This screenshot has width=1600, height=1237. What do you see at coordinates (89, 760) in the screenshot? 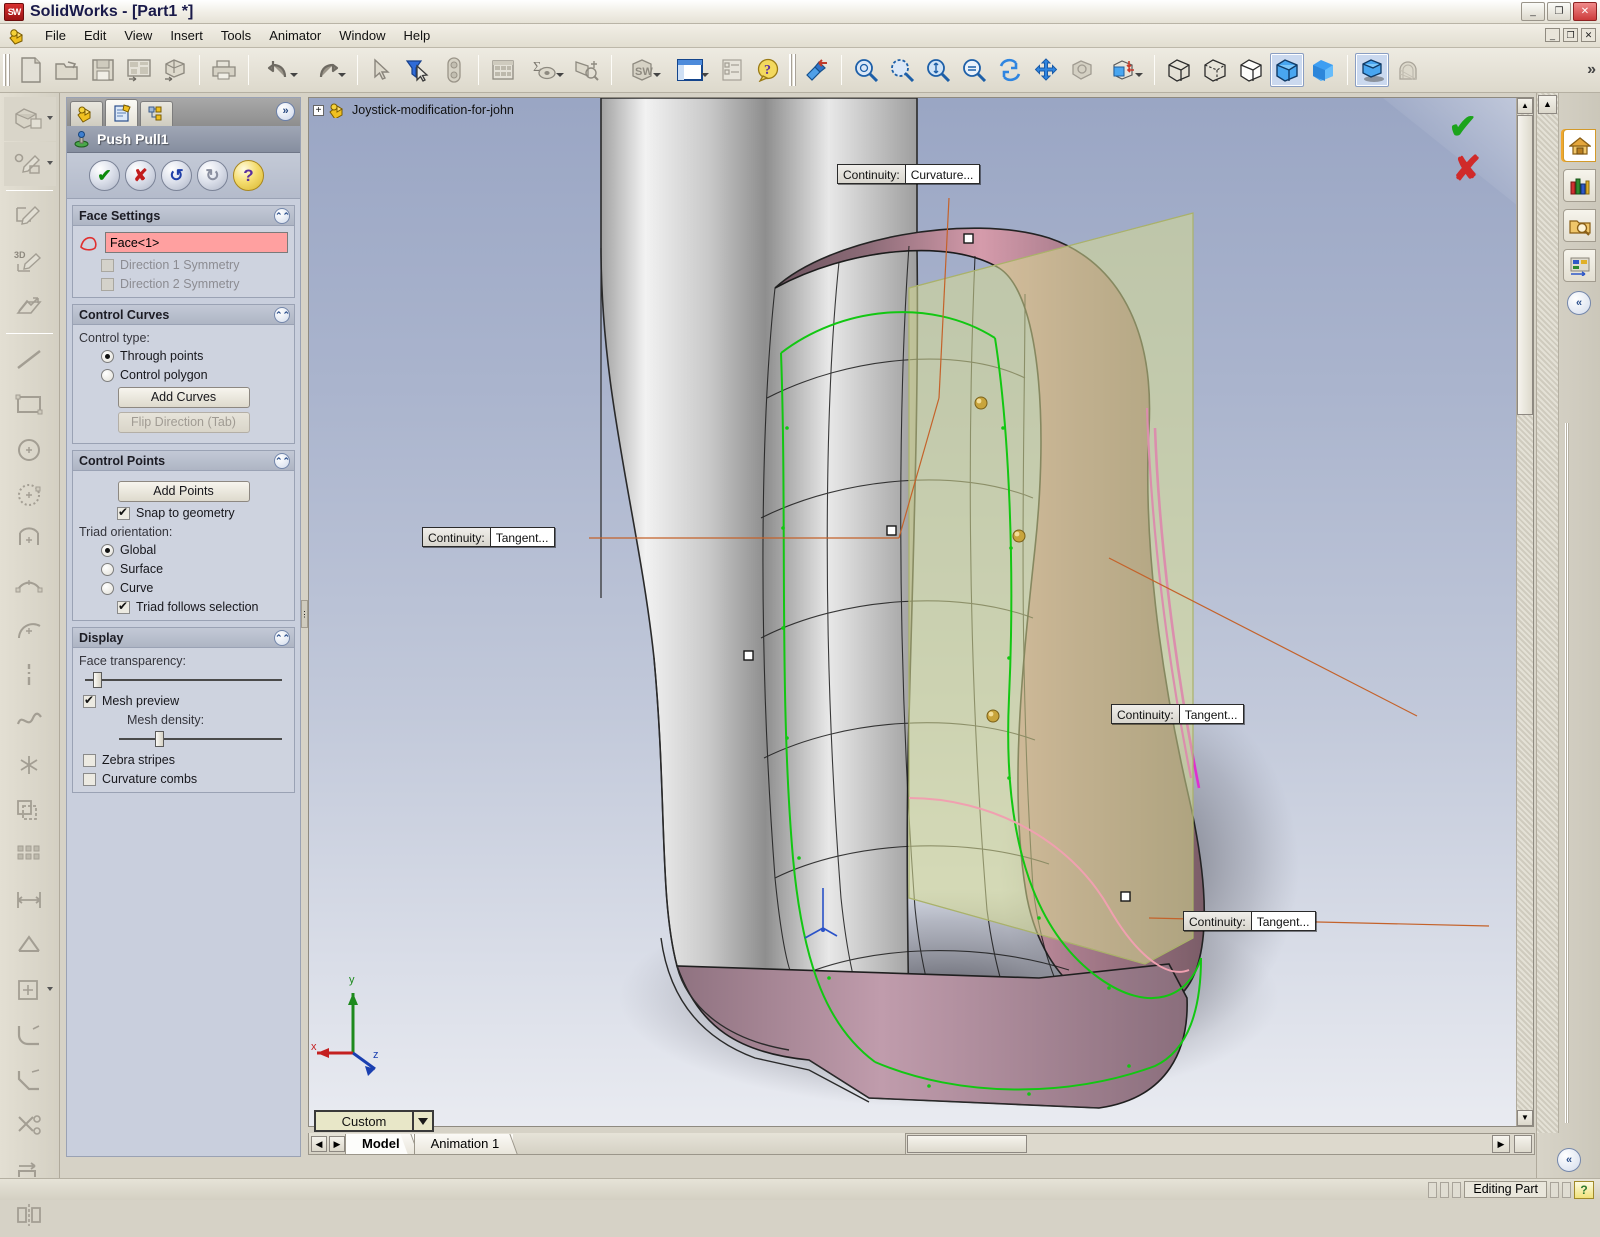
I see `zebra-stripes-checkbox` at bounding box center [89, 760].